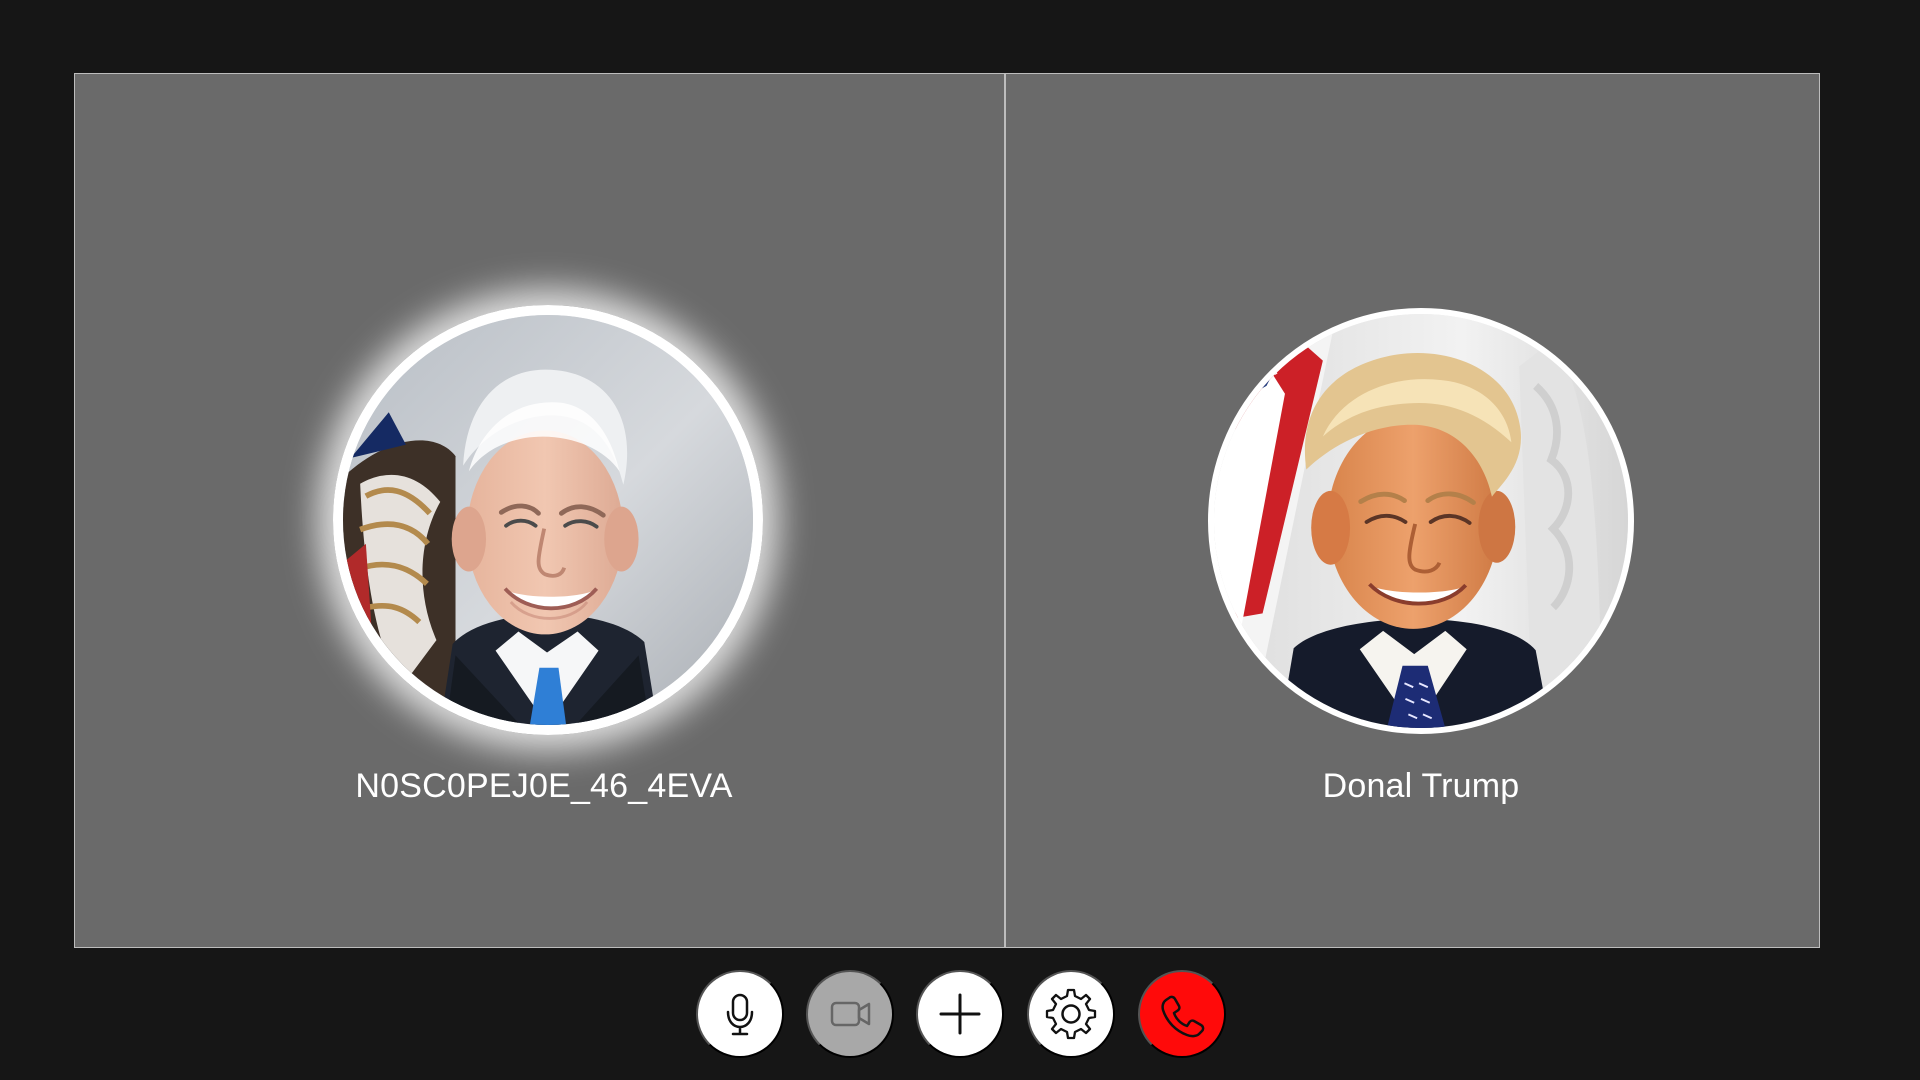  I want to click on video-camera-button, so click(850, 1014).